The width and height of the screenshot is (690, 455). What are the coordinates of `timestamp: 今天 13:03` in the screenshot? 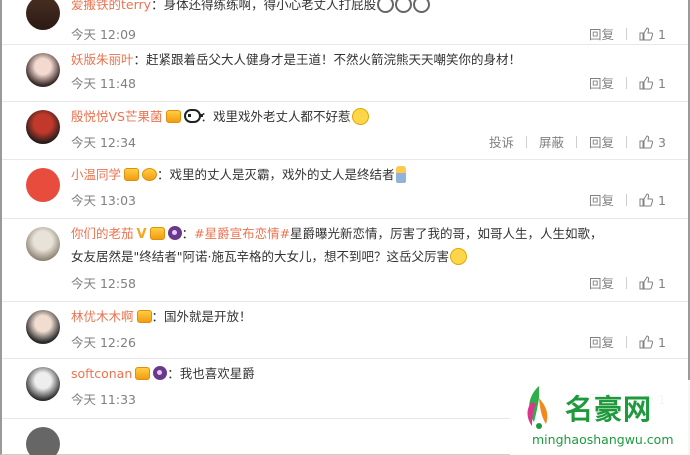 It's located at (103, 200).